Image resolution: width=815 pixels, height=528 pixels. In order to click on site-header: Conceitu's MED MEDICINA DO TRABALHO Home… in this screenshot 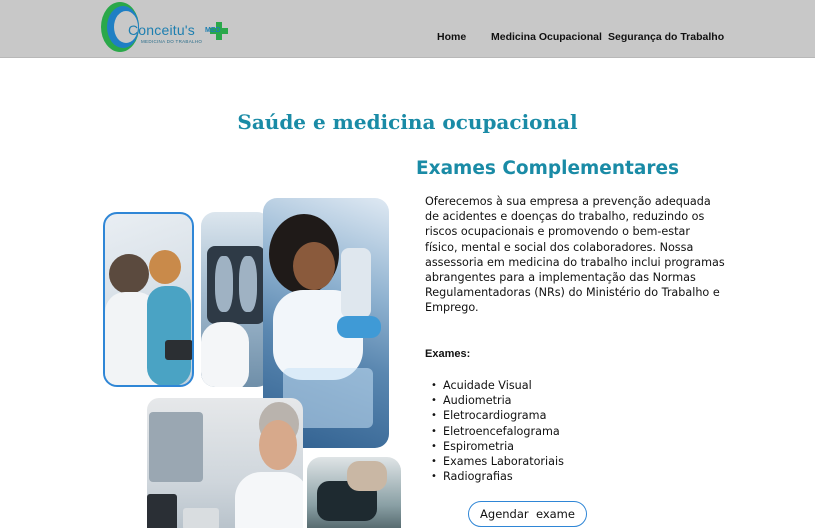, I will do `click(407, 29)`.